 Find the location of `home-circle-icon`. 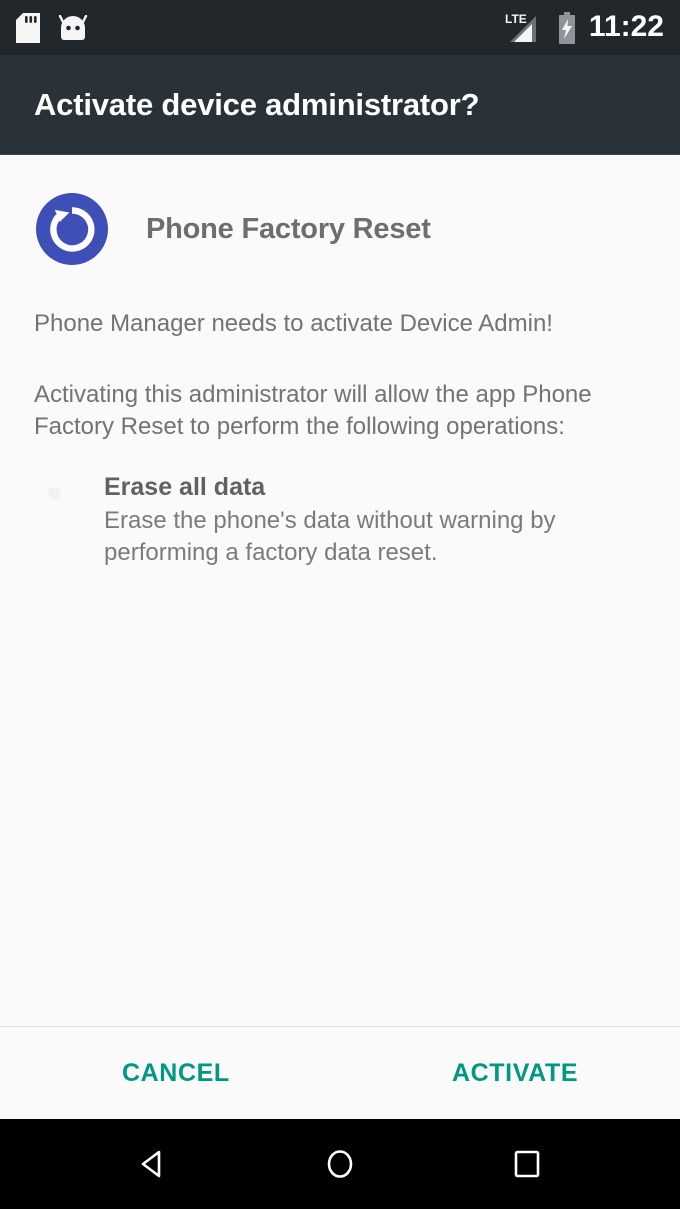

home-circle-icon is located at coordinates (340, 1164).